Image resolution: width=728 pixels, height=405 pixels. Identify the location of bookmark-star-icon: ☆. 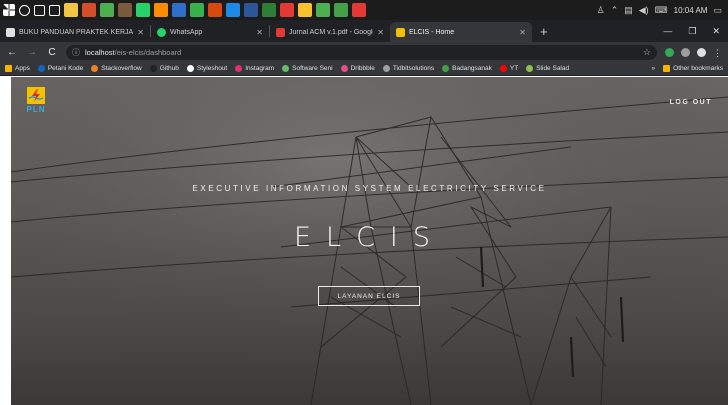
(647, 52).